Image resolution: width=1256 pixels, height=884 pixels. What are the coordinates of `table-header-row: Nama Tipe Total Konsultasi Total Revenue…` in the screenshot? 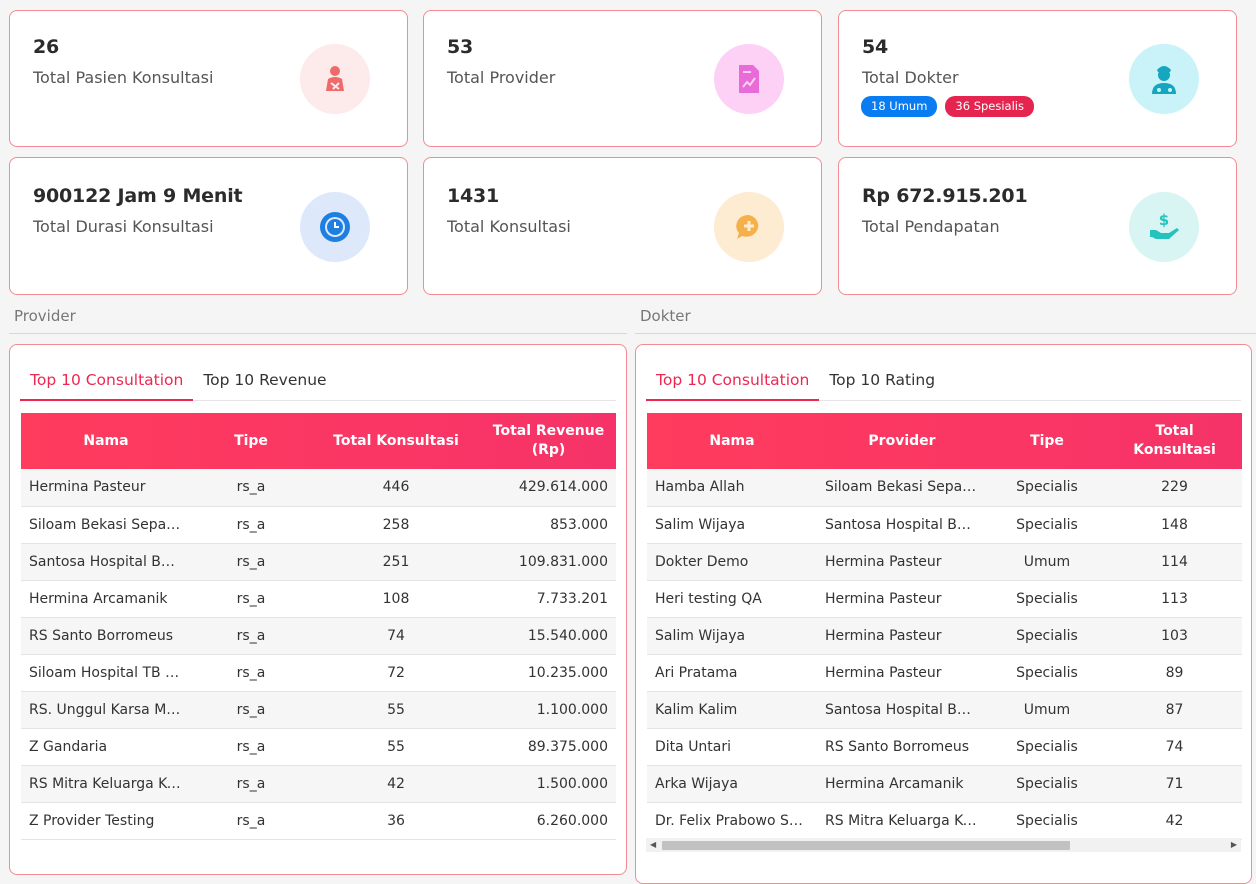 It's located at (318, 441).